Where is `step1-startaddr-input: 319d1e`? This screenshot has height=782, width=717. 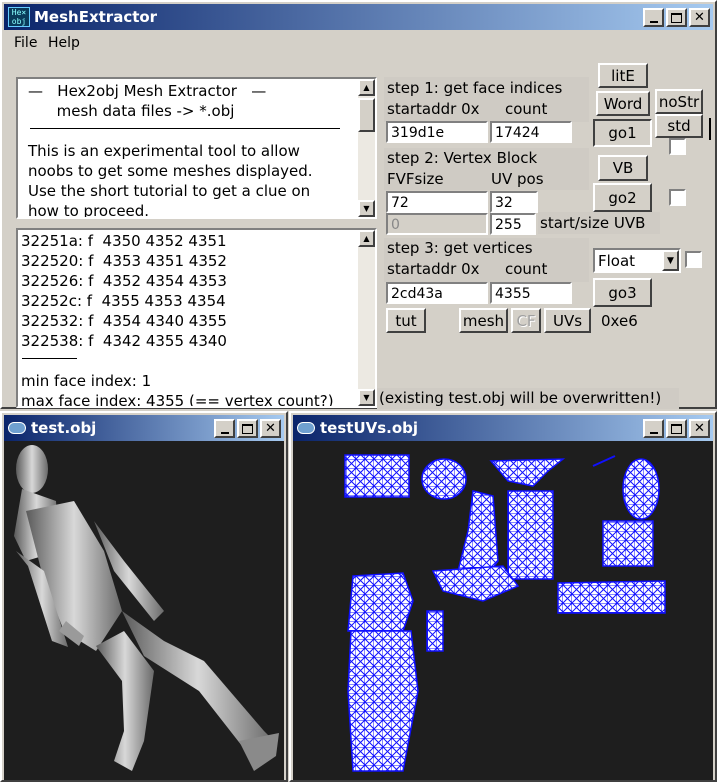
step1-startaddr-input: 319d1e is located at coordinates (437, 132).